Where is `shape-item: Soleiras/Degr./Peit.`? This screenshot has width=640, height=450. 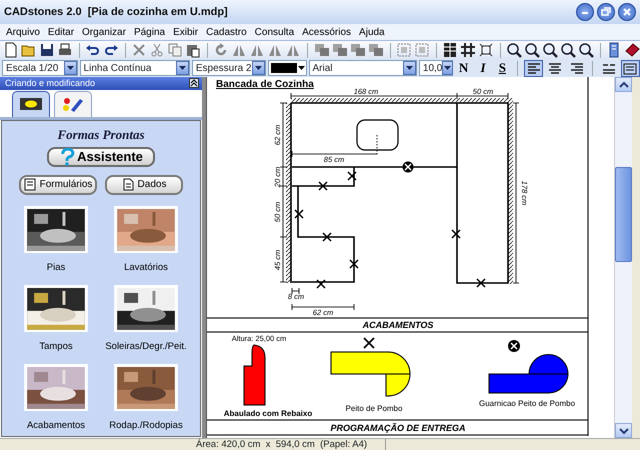
shape-item: Soleiras/Degr./Peit. is located at coordinates (146, 319).